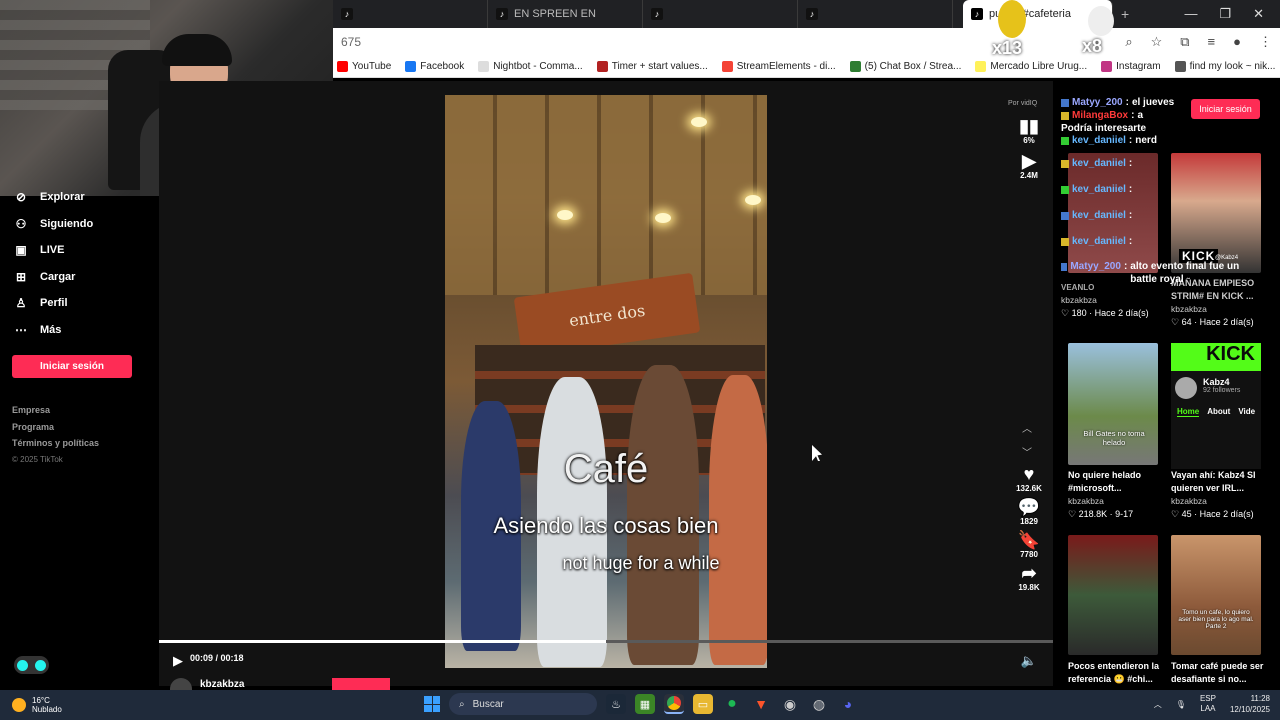 This screenshot has height=720, width=1280. What do you see at coordinates (1029, 544) in the screenshot?
I see `save-button: 🔖 7780` at bounding box center [1029, 544].